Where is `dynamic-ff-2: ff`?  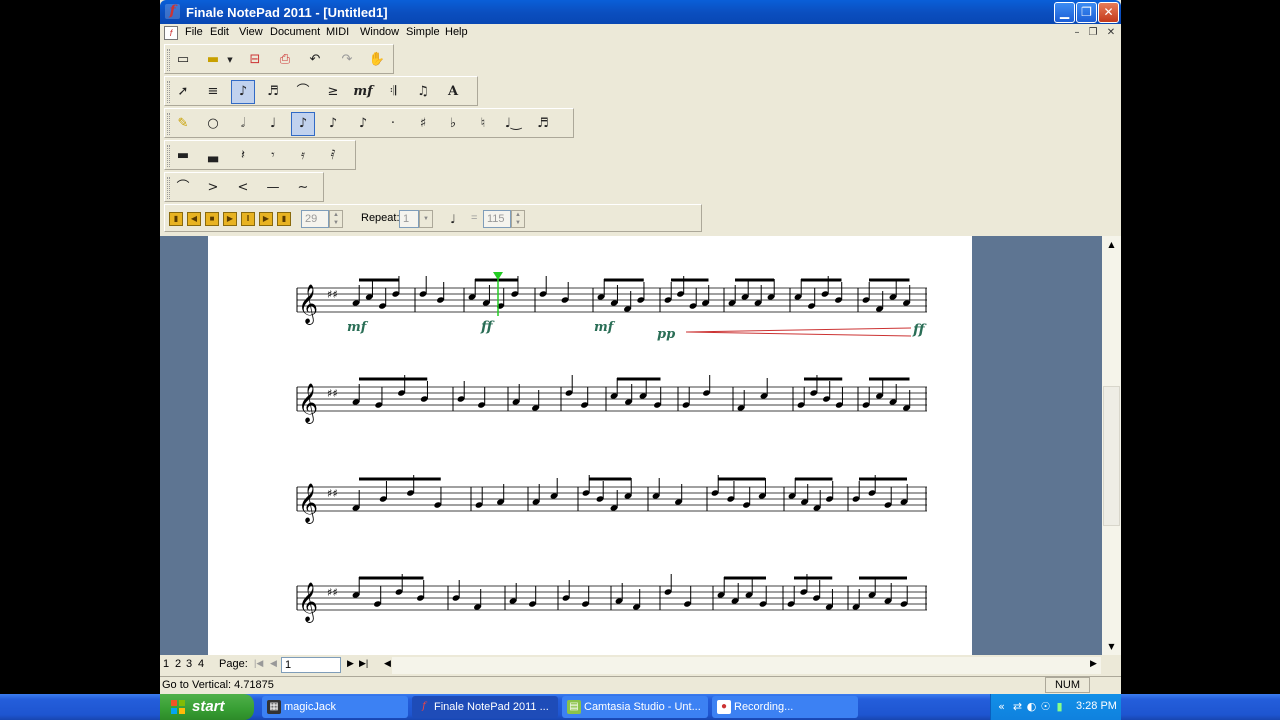
dynamic-ff-2: ff is located at coordinates (919, 330).